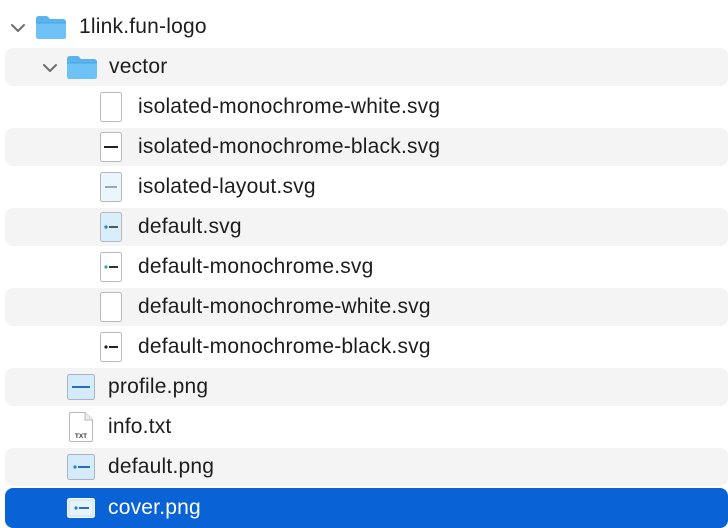 This screenshot has height=528, width=728. I want to click on tree-row-label: default-monochrome-white.svg, so click(284, 306).